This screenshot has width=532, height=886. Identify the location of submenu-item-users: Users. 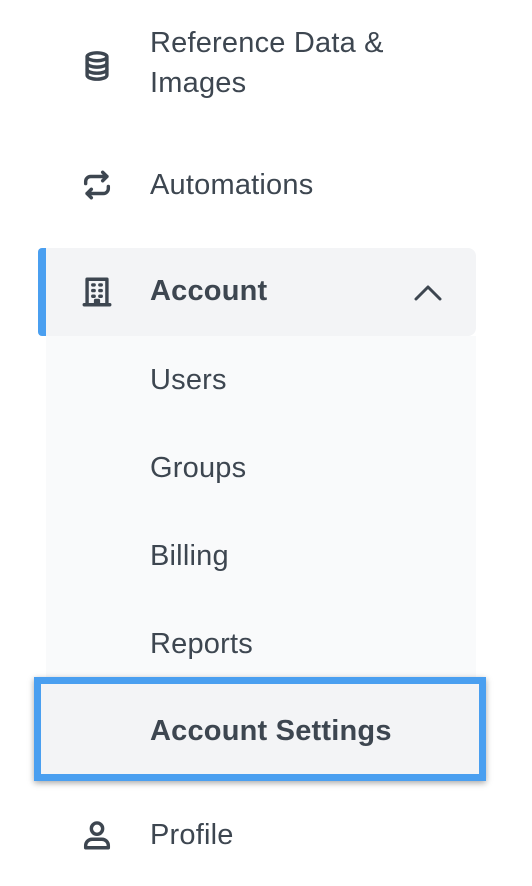
(261, 380).